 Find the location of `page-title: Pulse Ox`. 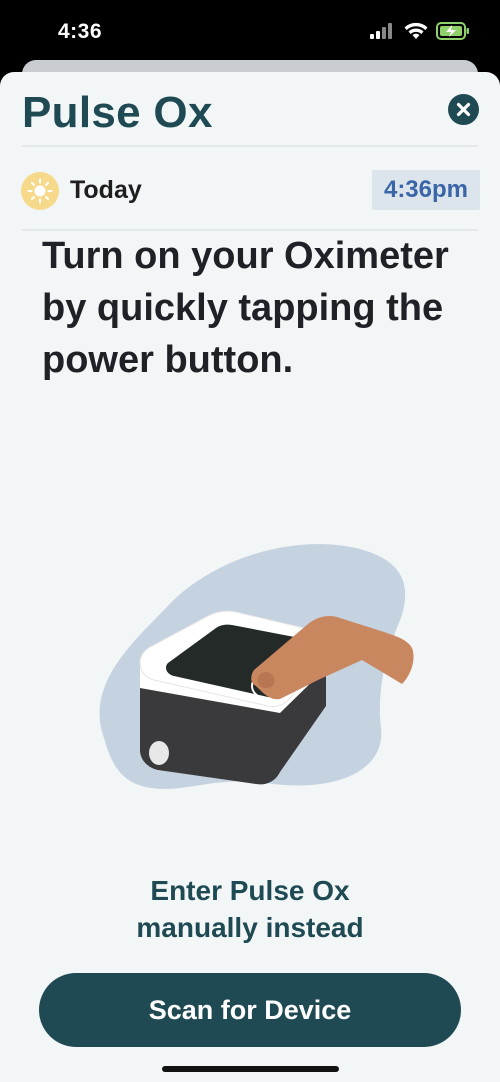

page-title: Pulse Ox is located at coordinates (117, 112).